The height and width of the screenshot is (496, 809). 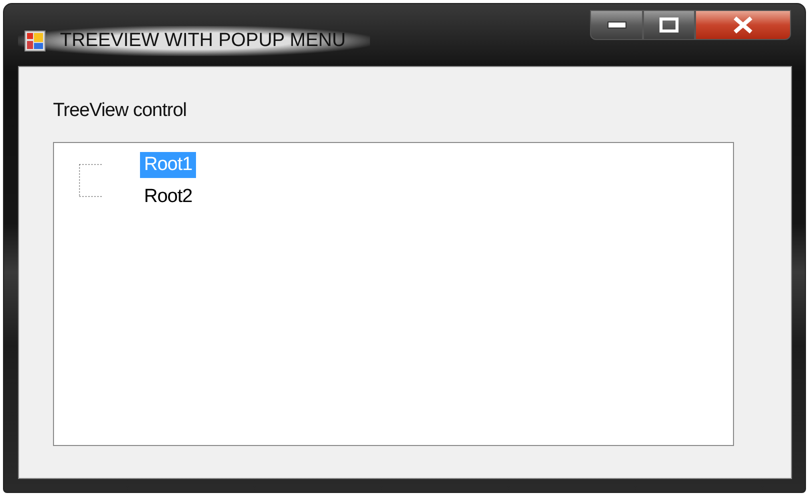 I want to click on close-icon, so click(x=743, y=25).